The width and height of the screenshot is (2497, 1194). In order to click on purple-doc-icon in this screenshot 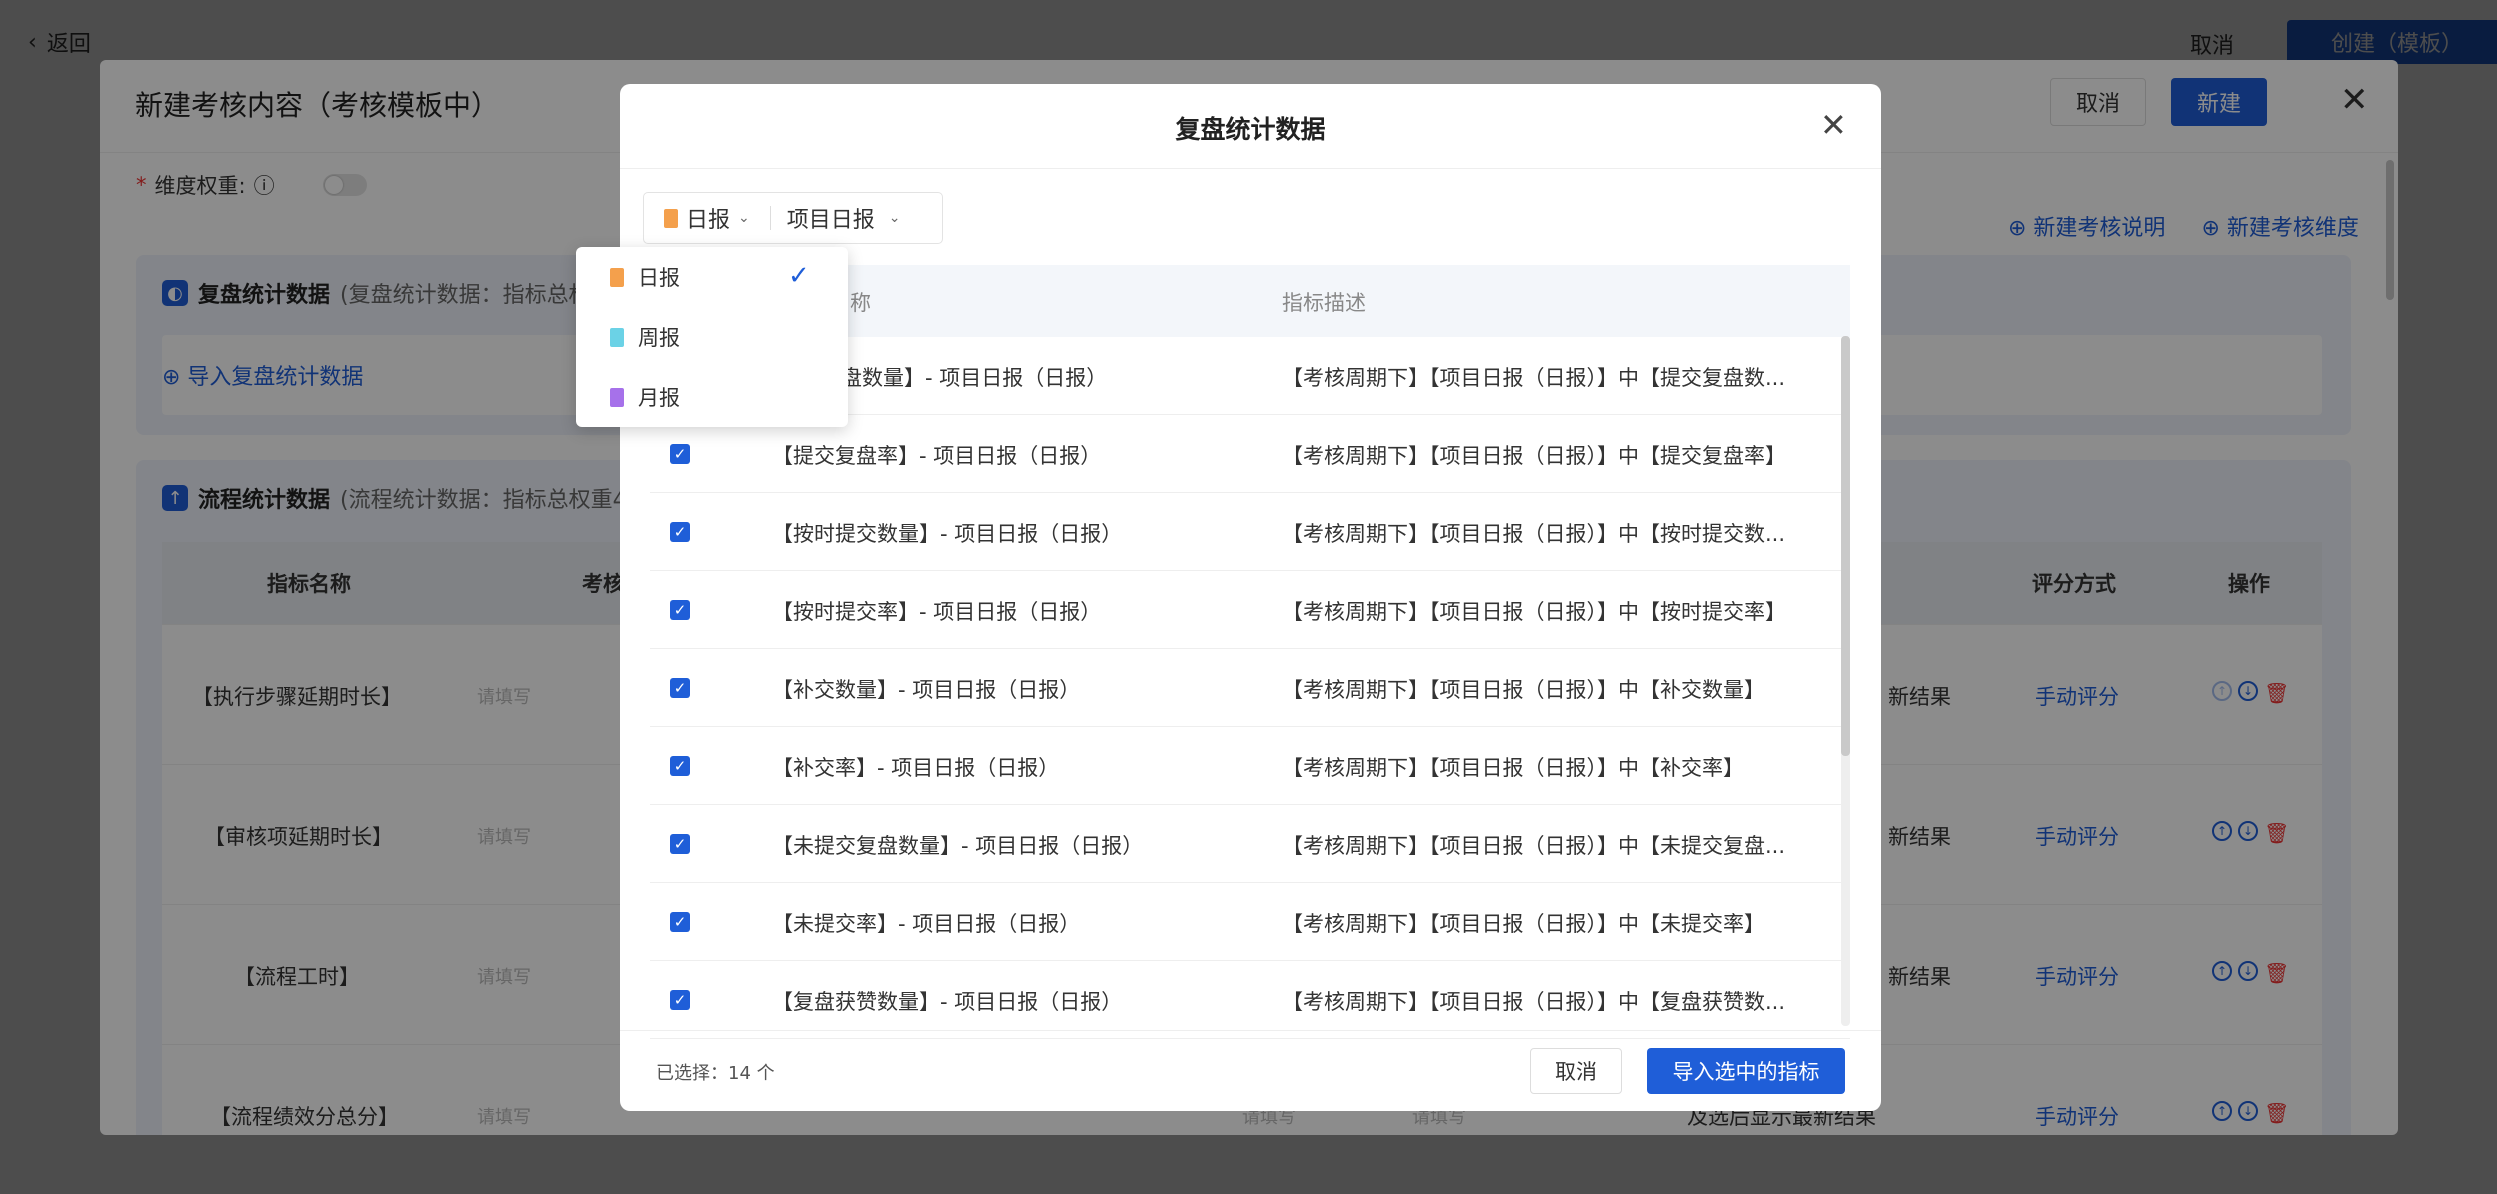, I will do `click(617, 397)`.